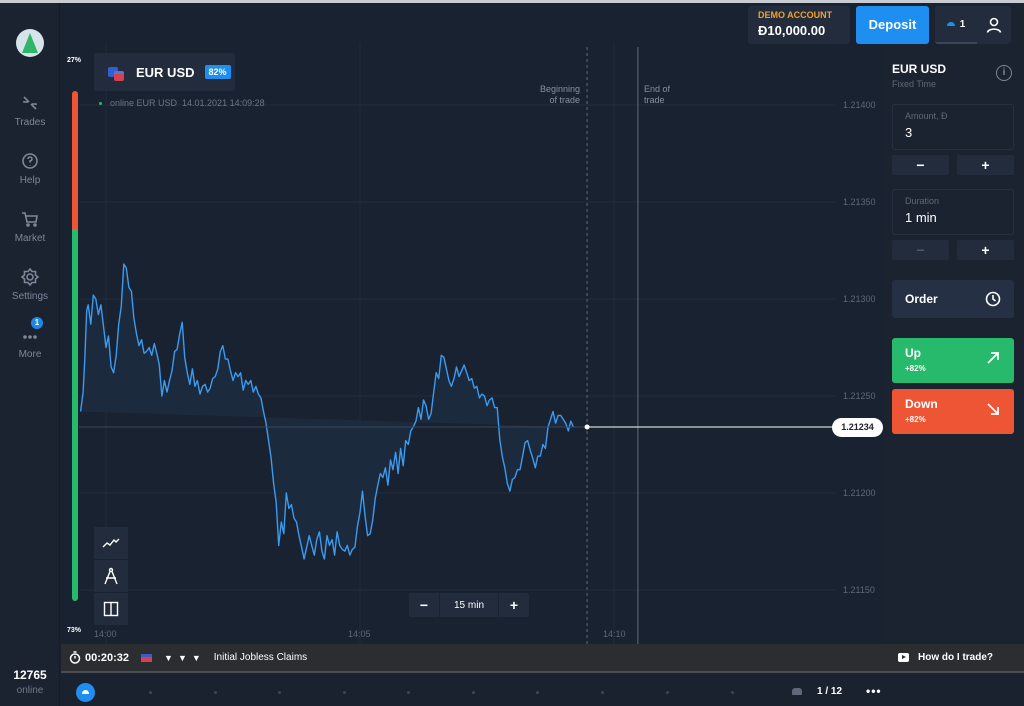 The image size is (1024, 706). Describe the element at coordinates (187, 103) in the screenshot. I see `asset-status-text: online EUR USD 14.01.2021 14:09:28` at that location.